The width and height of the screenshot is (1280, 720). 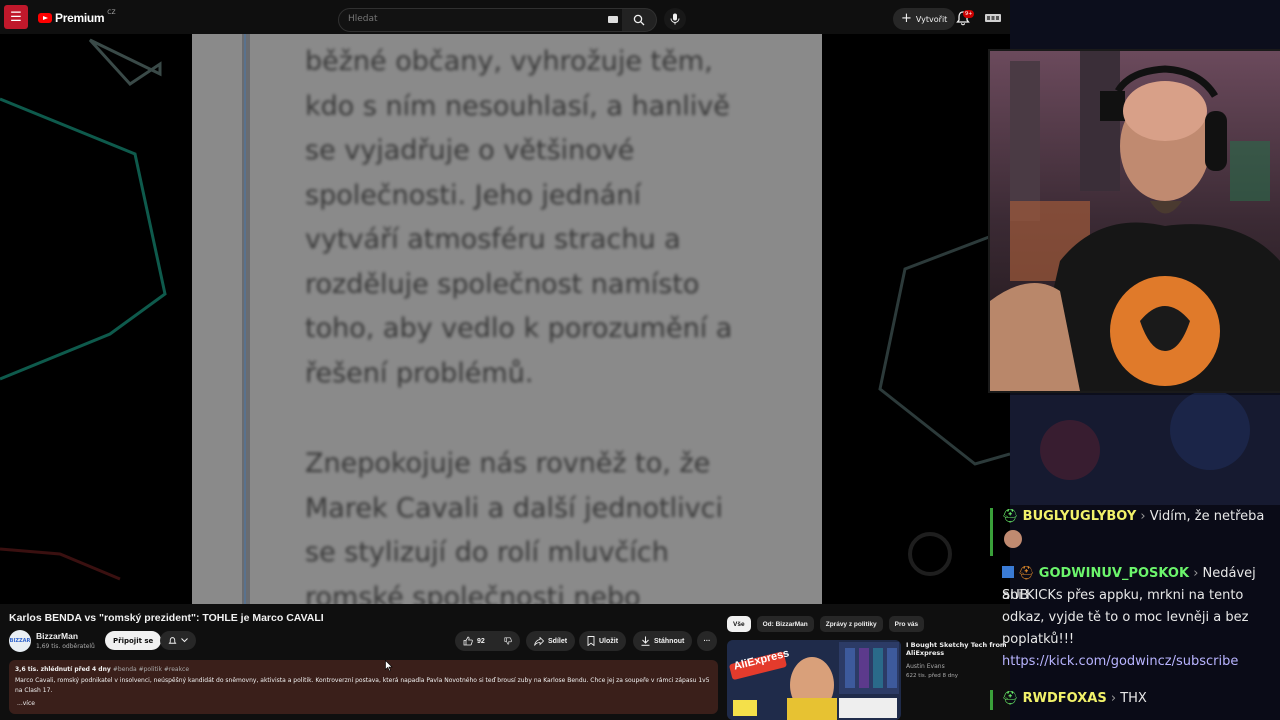 I want to click on chat-text: odkaz, vyjde tě to o moc levněji a bez, so click(x=1125, y=617).